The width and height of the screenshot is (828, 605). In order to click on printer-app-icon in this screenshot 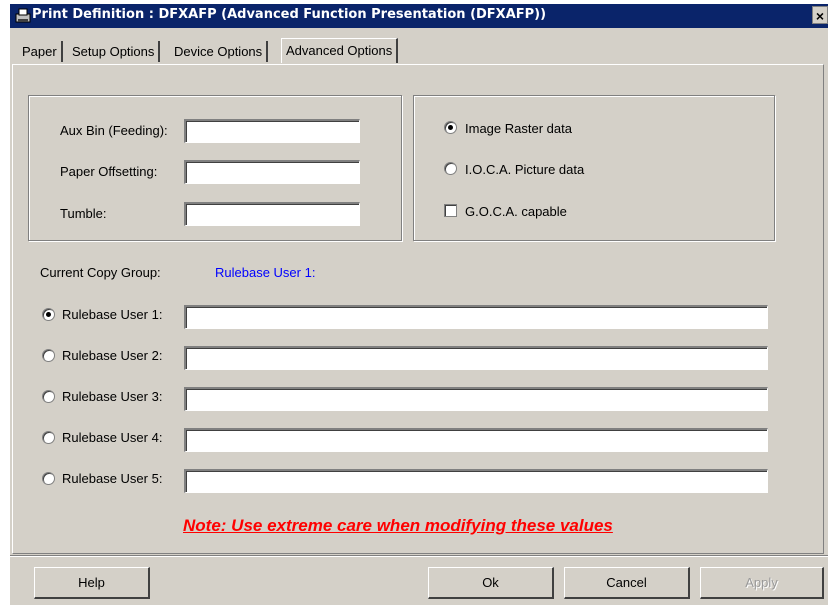, I will do `click(23, 15)`.